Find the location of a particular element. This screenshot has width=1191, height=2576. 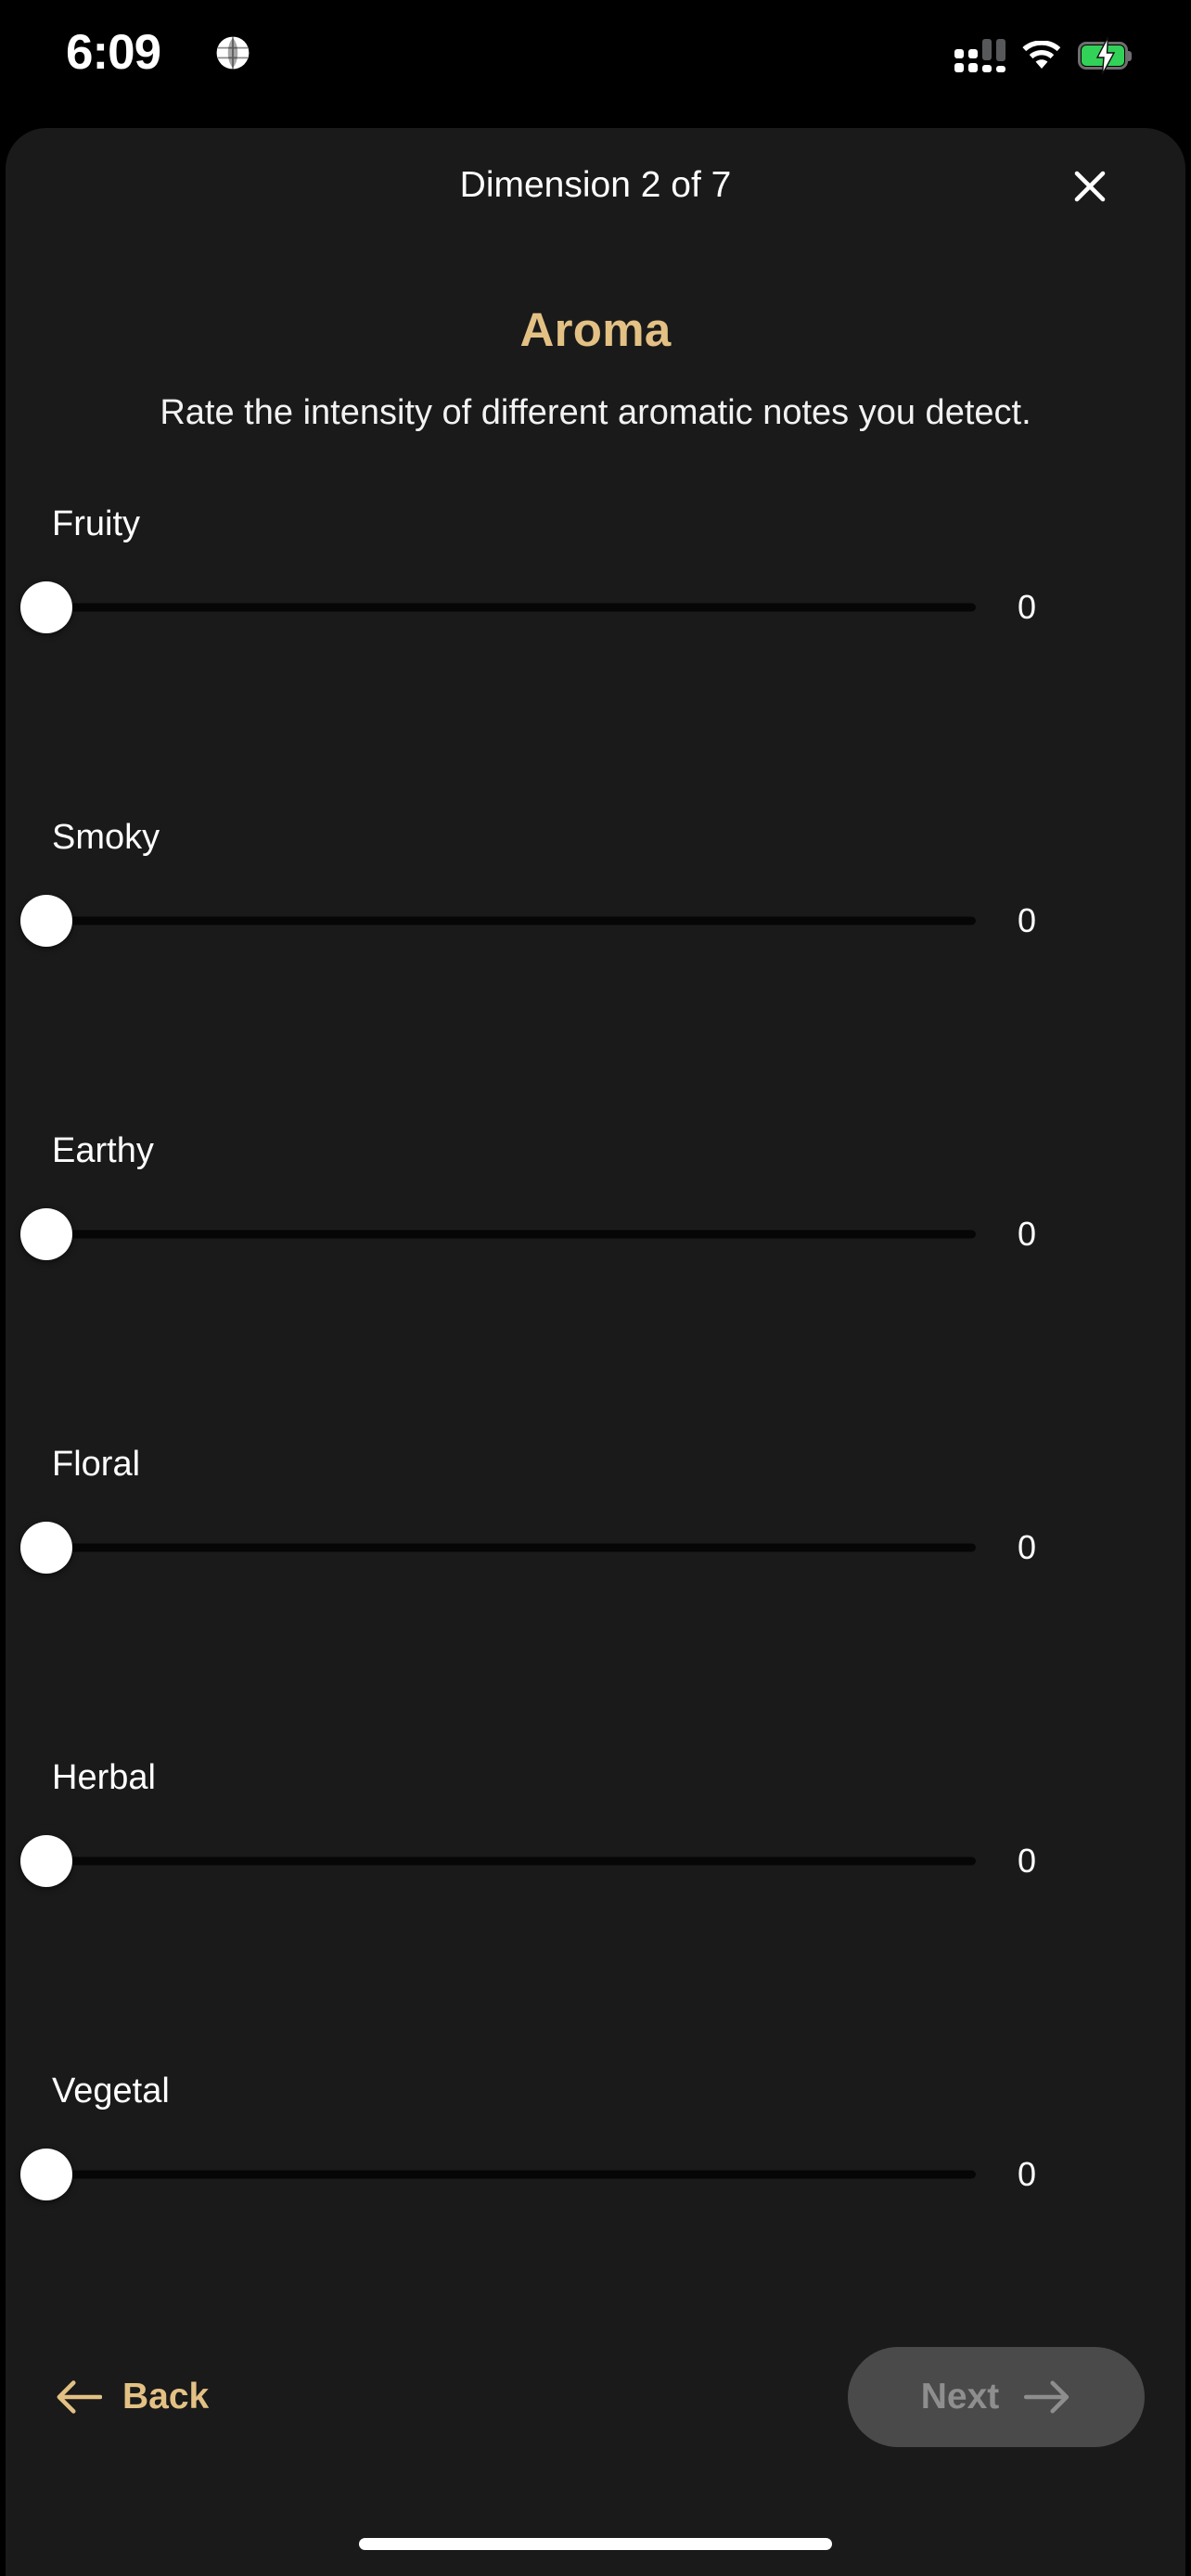

status-bar: 6:09 is located at coordinates (595, 64).